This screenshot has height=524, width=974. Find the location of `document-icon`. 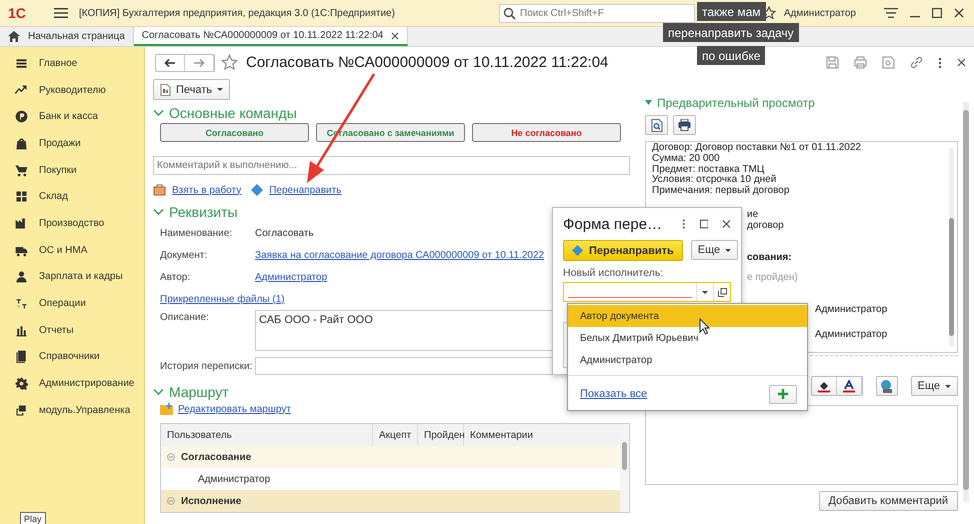

document-icon is located at coordinates (165, 90).